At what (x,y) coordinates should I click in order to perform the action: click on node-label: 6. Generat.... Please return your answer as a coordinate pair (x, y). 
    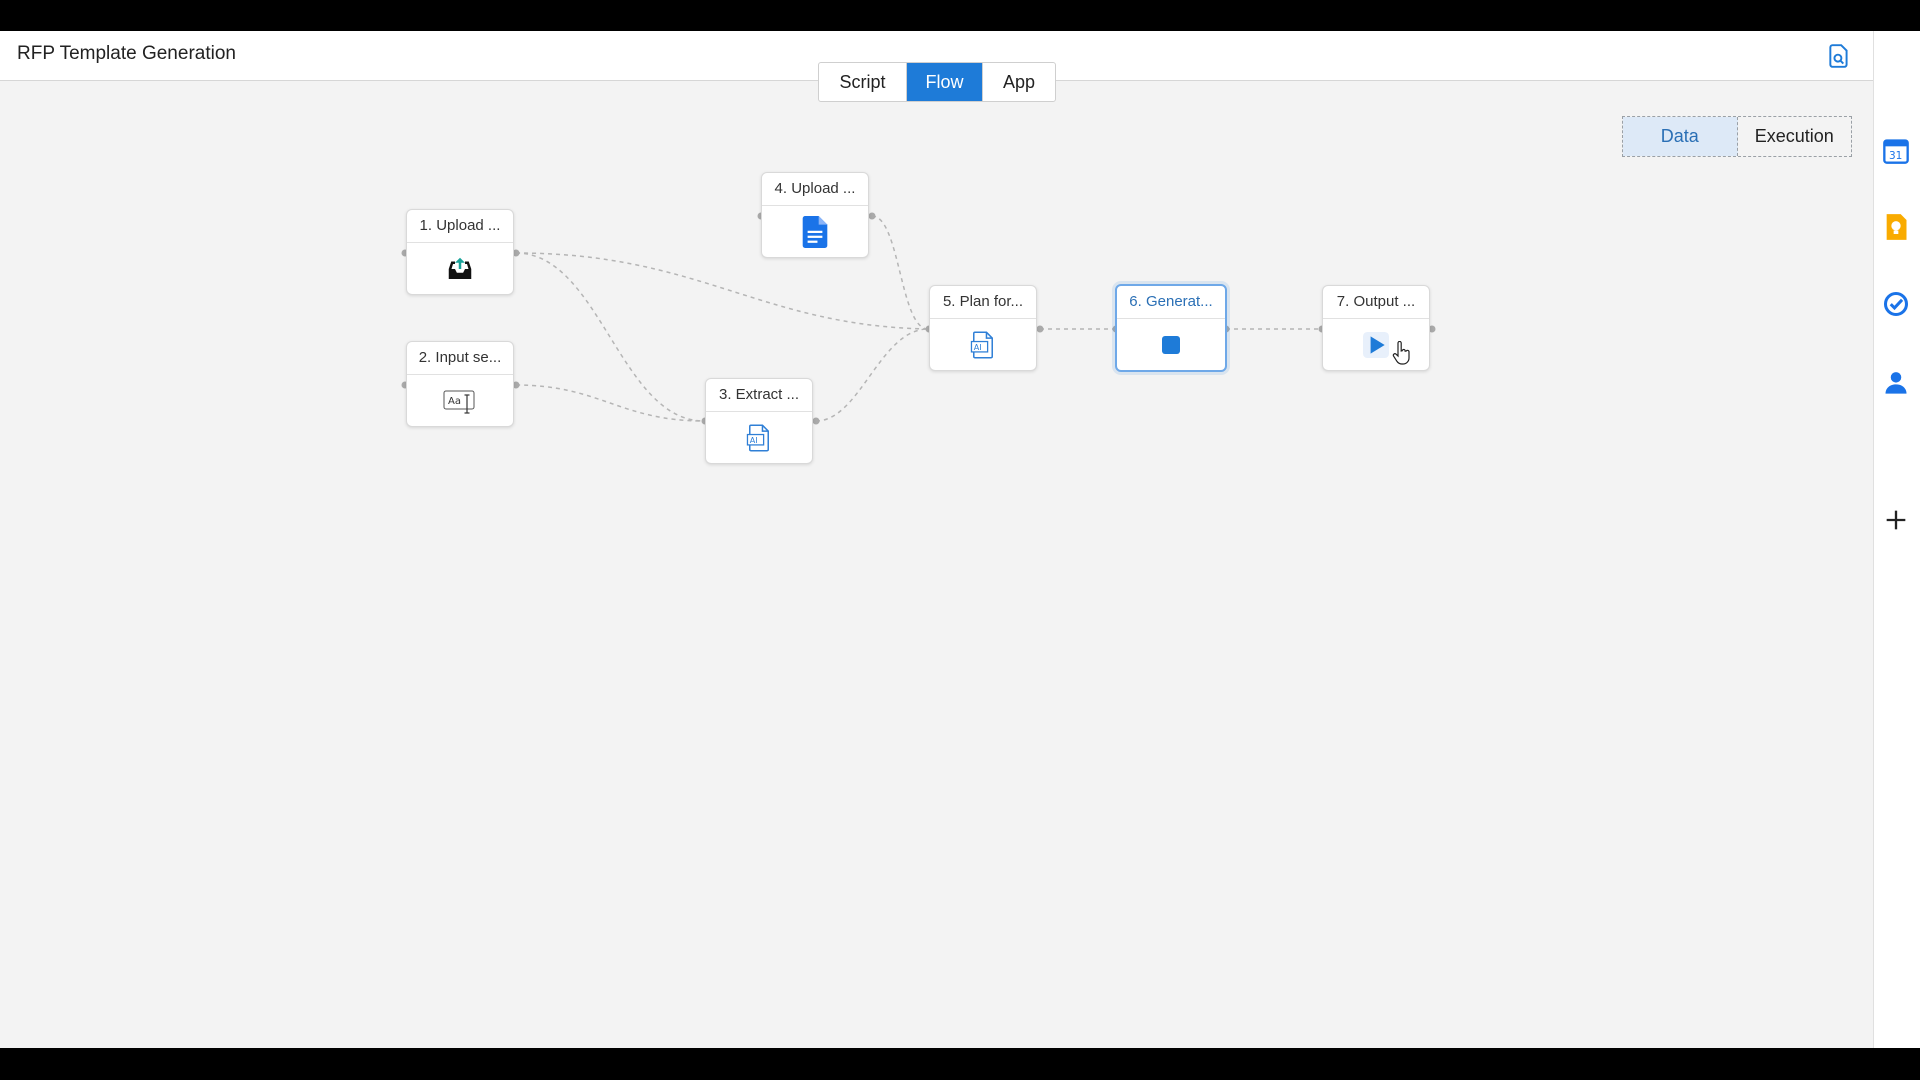
    Looking at the image, I should click on (1171, 302).